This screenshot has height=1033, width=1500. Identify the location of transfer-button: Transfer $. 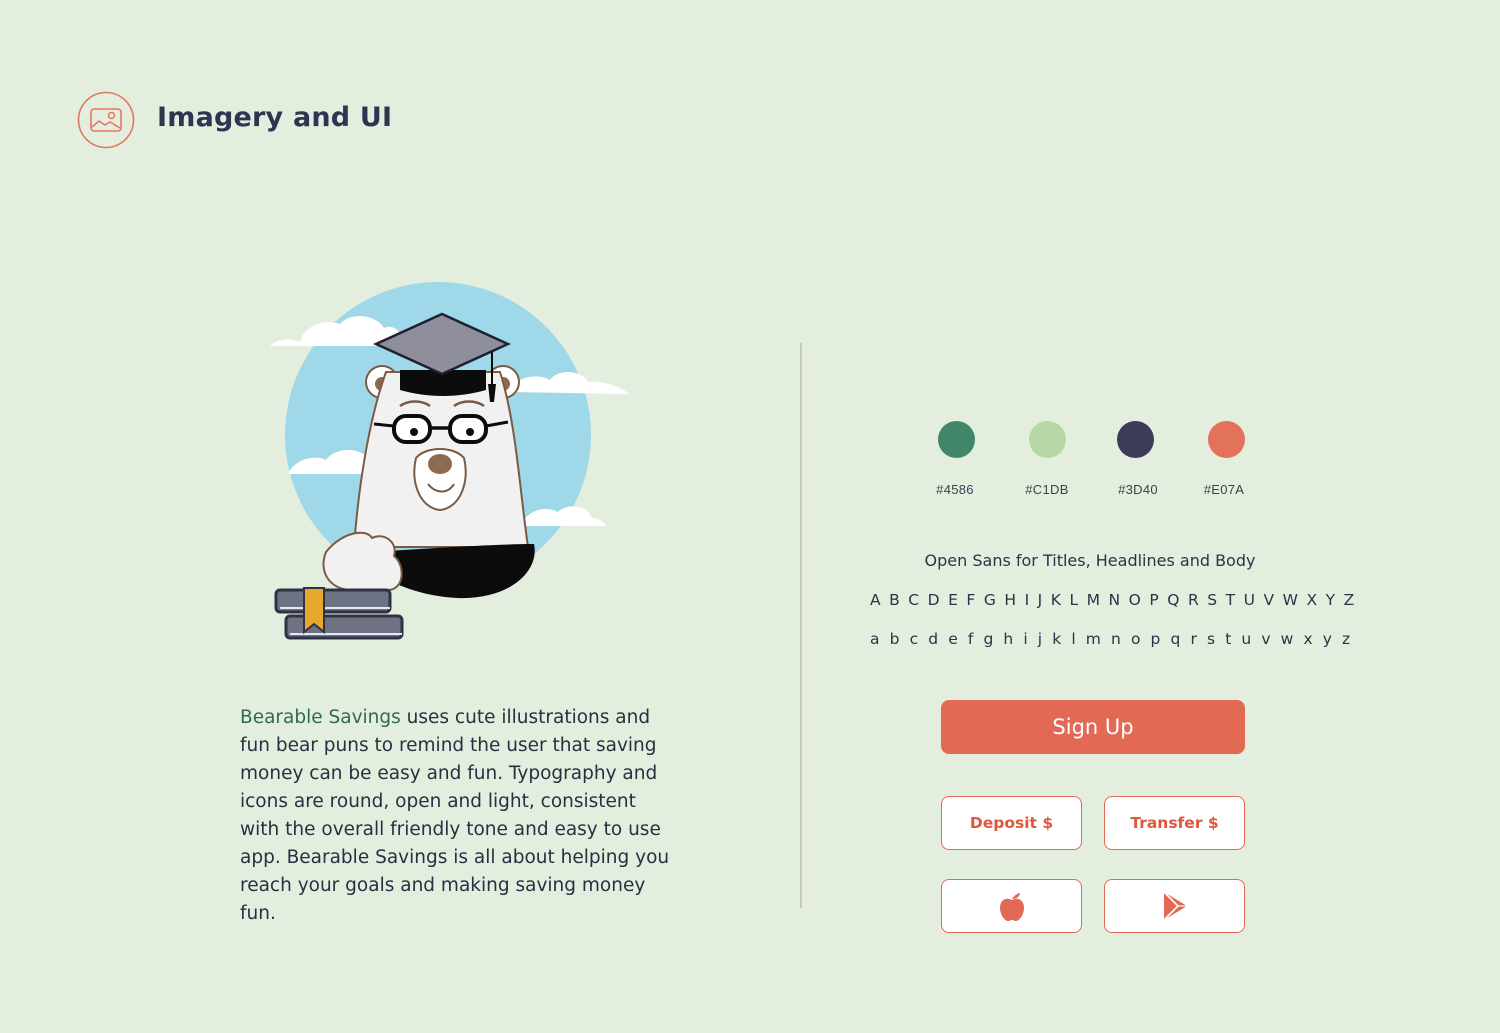
(1174, 823).